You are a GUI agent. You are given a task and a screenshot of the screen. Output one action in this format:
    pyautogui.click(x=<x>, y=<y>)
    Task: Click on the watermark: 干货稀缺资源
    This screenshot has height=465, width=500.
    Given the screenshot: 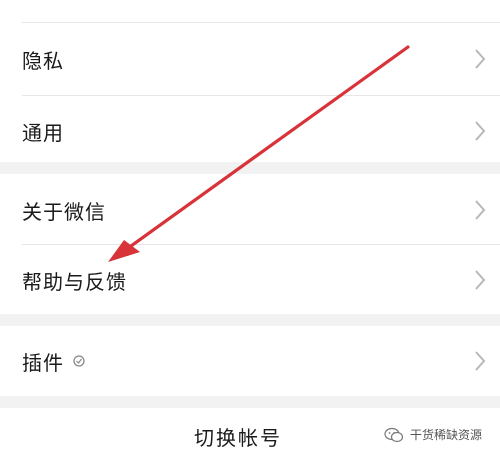 What is the action you would take?
    pyautogui.click(x=433, y=434)
    